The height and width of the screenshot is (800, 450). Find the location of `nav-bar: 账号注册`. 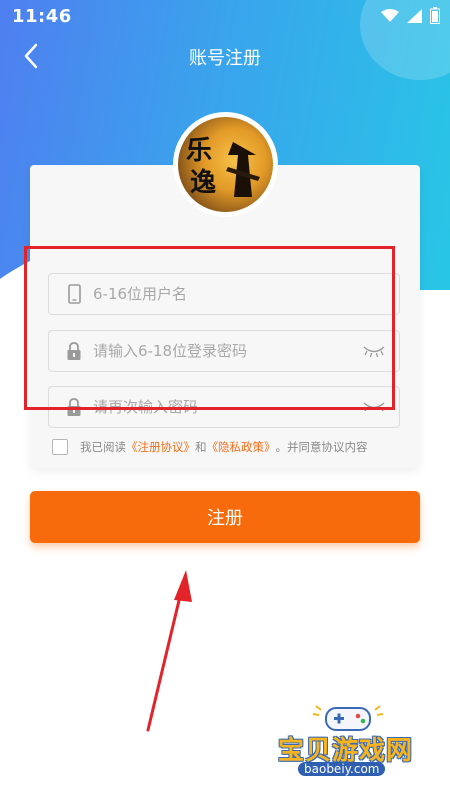

nav-bar: 账号注册 is located at coordinates (225, 56).